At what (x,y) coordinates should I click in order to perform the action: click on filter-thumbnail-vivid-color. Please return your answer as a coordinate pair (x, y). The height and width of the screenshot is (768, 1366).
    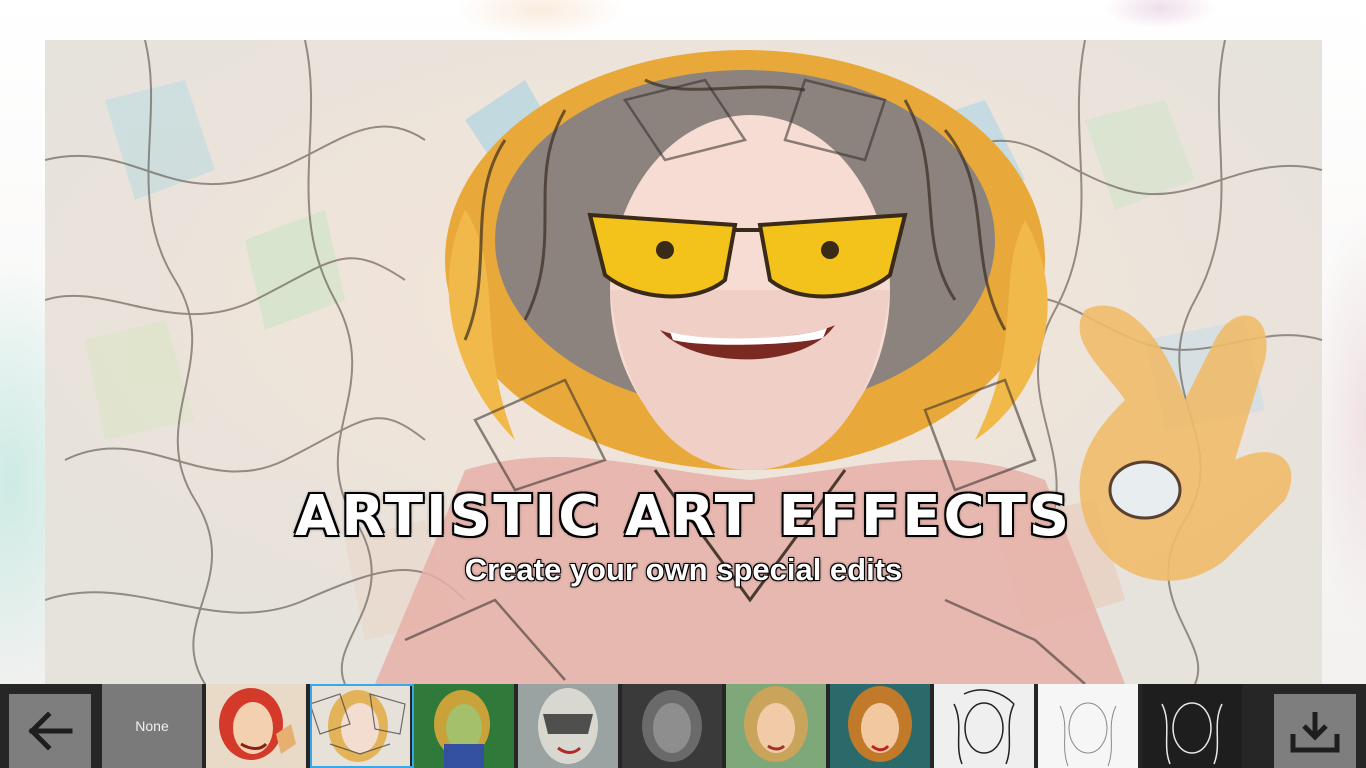
    Looking at the image, I should click on (882, 726).